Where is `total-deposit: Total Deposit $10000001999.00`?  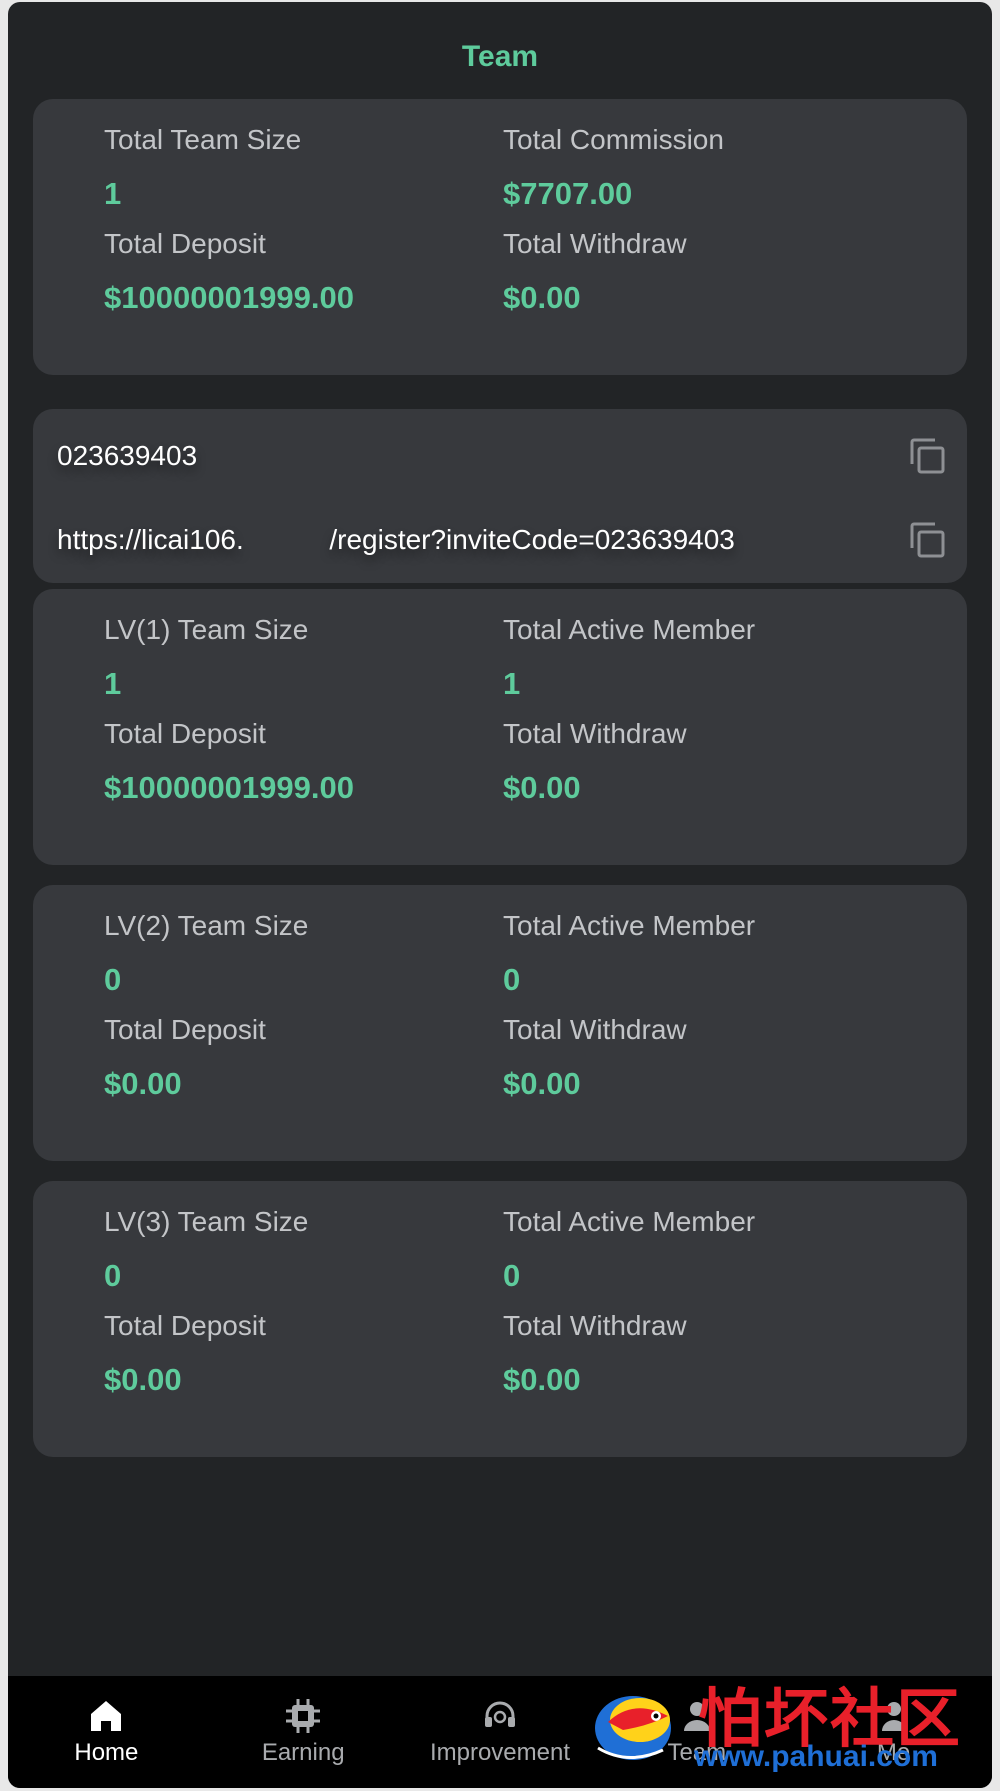 total-deposit: Total Deposit $10000001999.00 is located at coordinates (294, 272).